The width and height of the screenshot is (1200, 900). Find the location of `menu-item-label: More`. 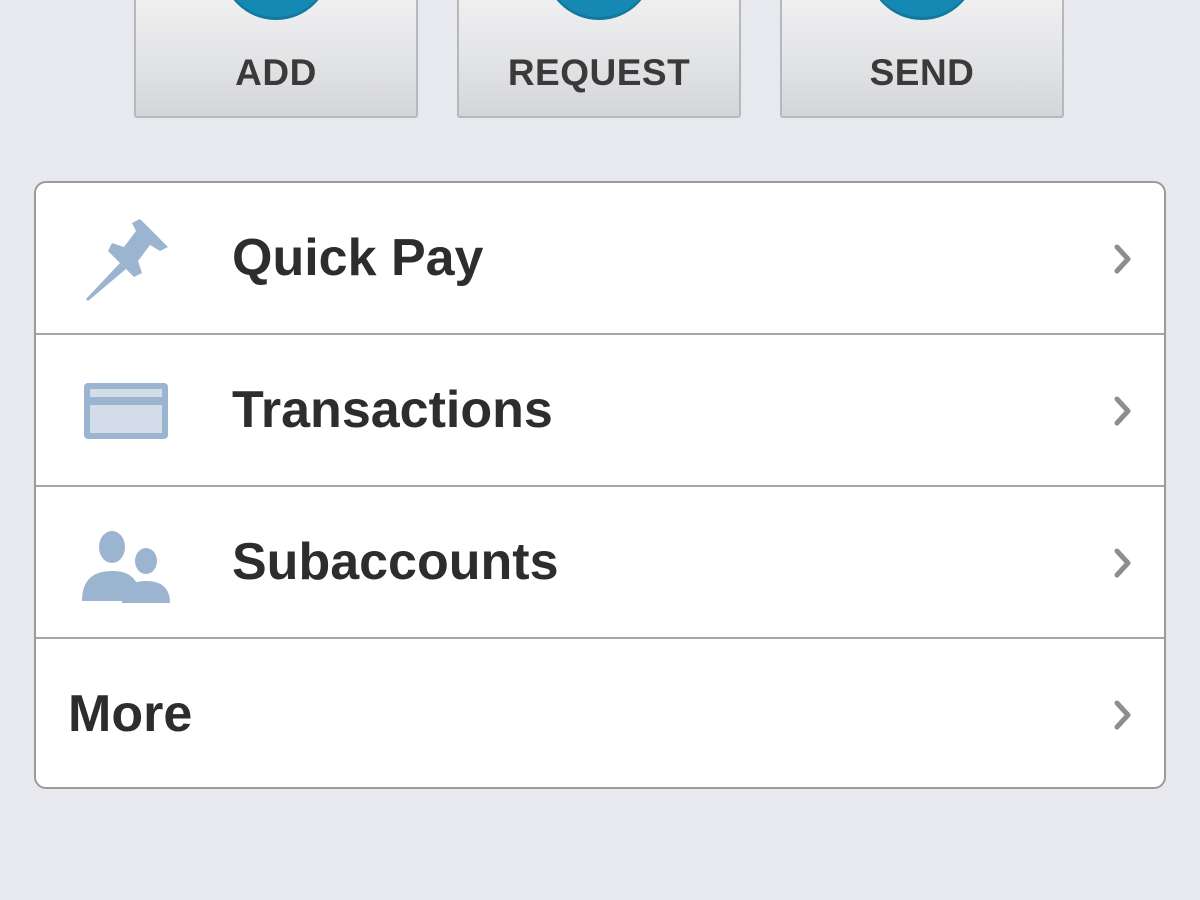

menu-item-label: More is located at coordinates (130, 714).